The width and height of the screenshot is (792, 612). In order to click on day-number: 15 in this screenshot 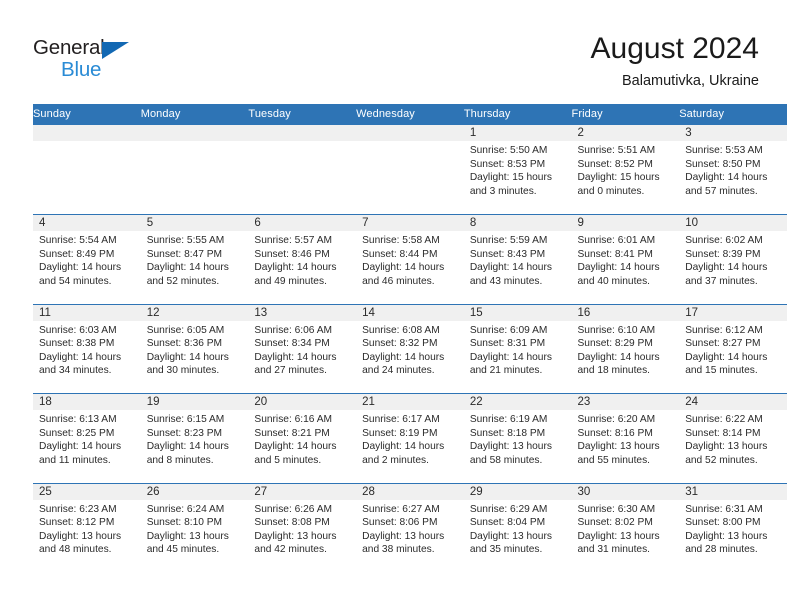, I will do `click(517, 312)`.